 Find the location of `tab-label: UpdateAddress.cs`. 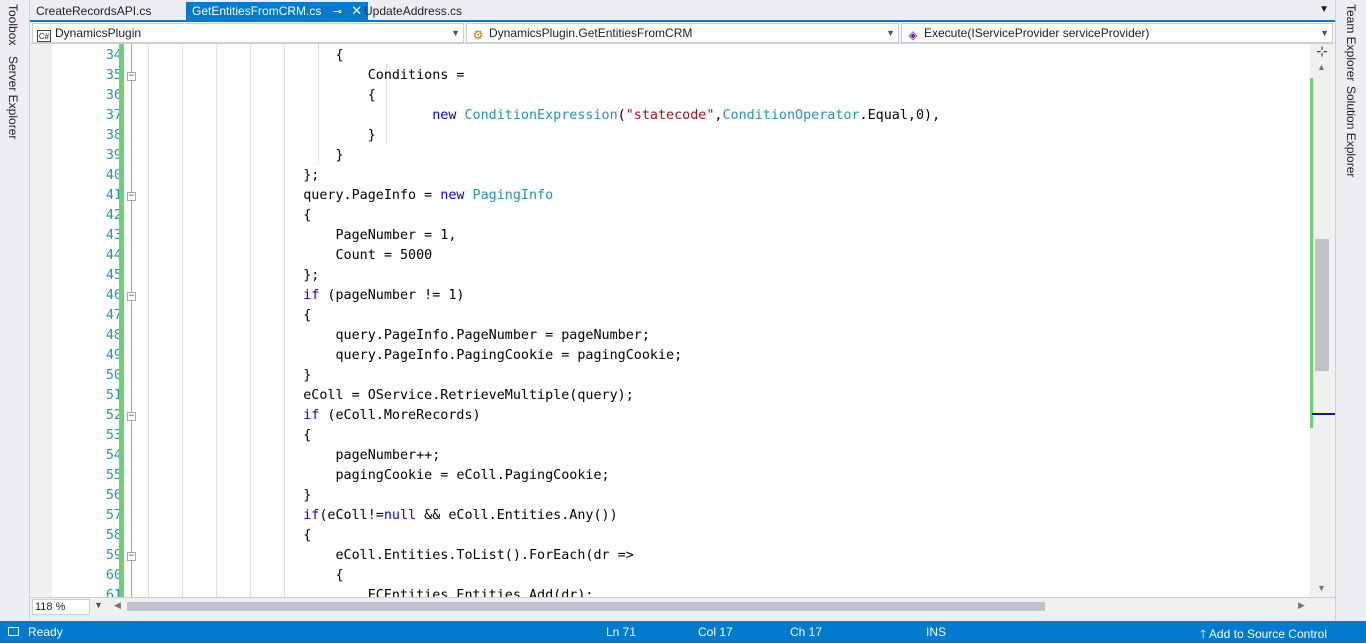

tab-label: UpdateAddress.cs is located at coordinates (413, 11).